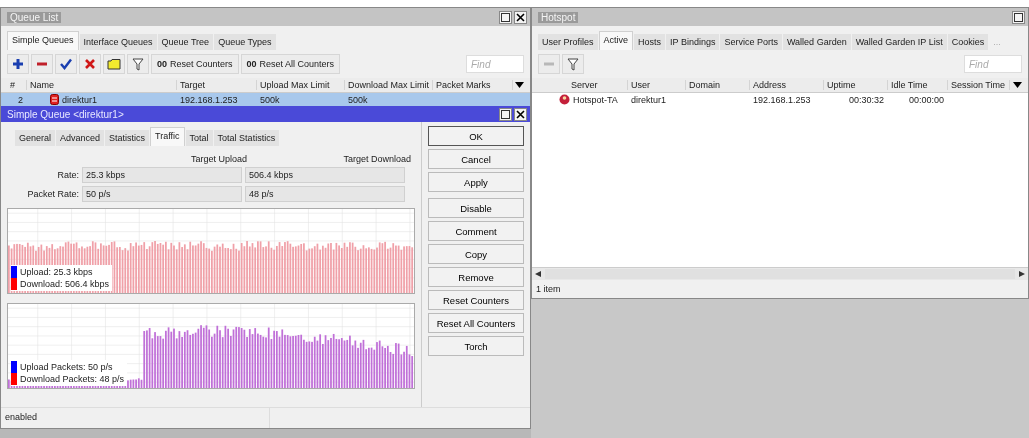 This screenshot has width=1029, height=438. Describe the element at coordinates (167, 136) in the screenshot. I see `tab: Traffic` at that location.